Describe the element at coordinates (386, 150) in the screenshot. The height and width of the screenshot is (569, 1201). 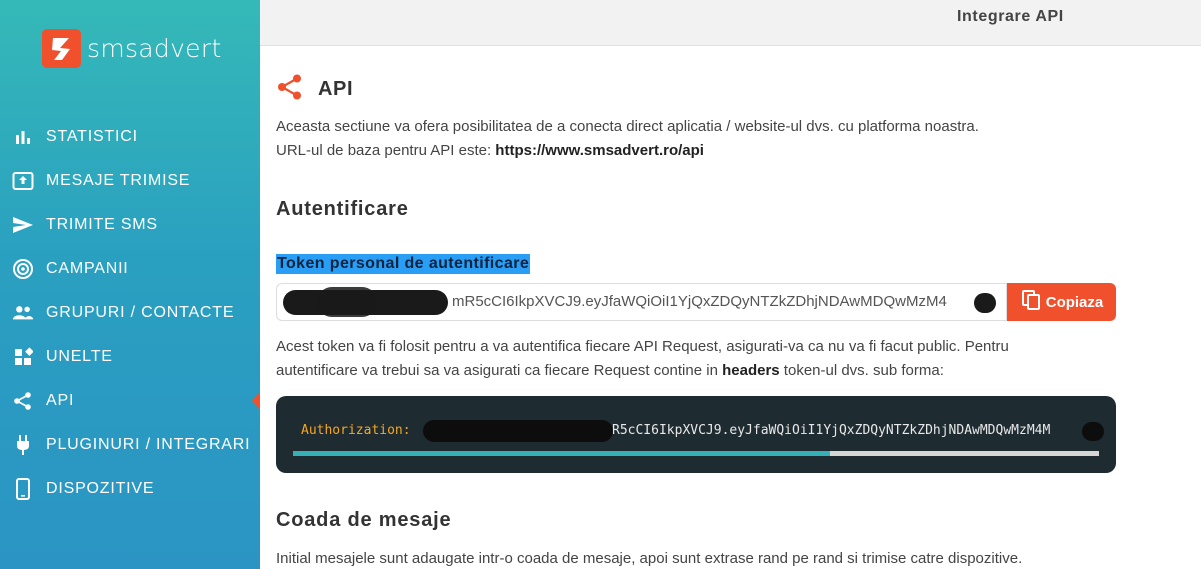
I see `base-url-prefix: URL-ul de baza pentru API este:` at that location.